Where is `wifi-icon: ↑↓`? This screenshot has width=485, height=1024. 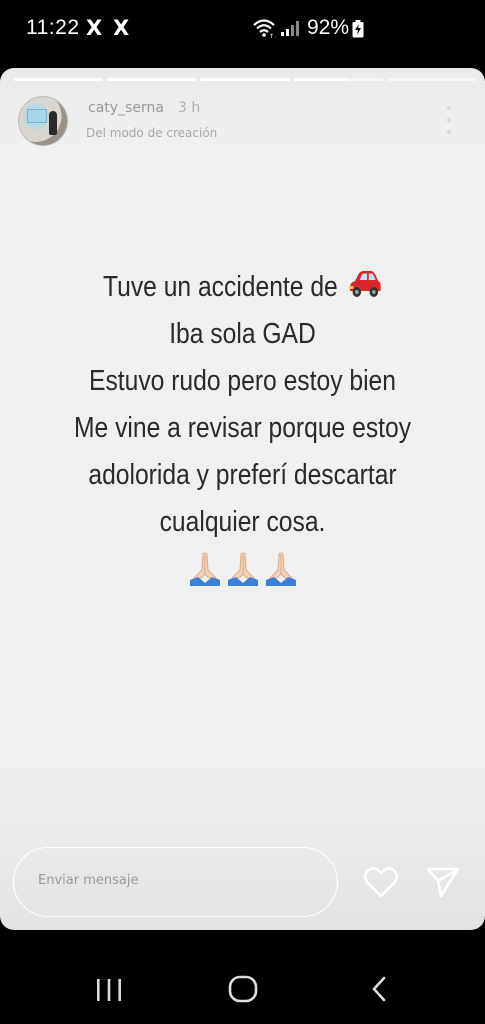
wifi-icon: ↑↓ is located at coordinates (264, 28).